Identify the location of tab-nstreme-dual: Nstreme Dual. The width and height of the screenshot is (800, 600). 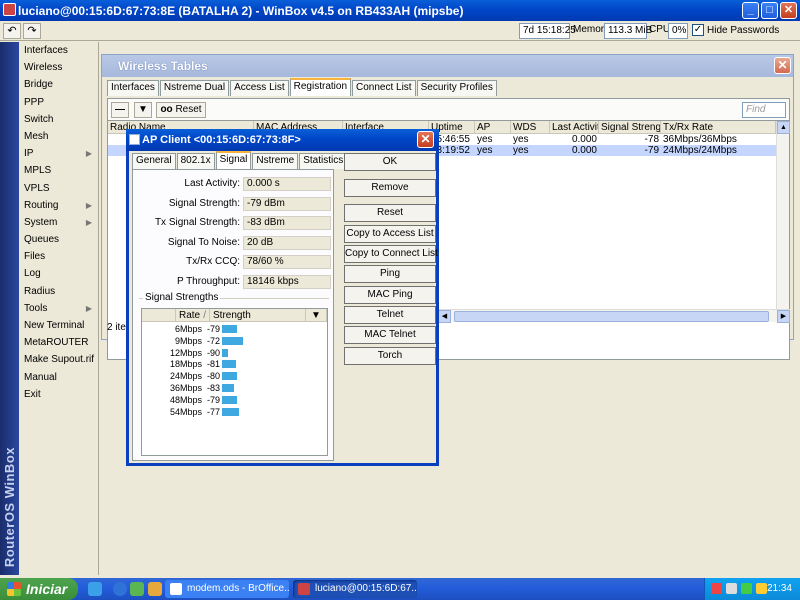
(194, 88).